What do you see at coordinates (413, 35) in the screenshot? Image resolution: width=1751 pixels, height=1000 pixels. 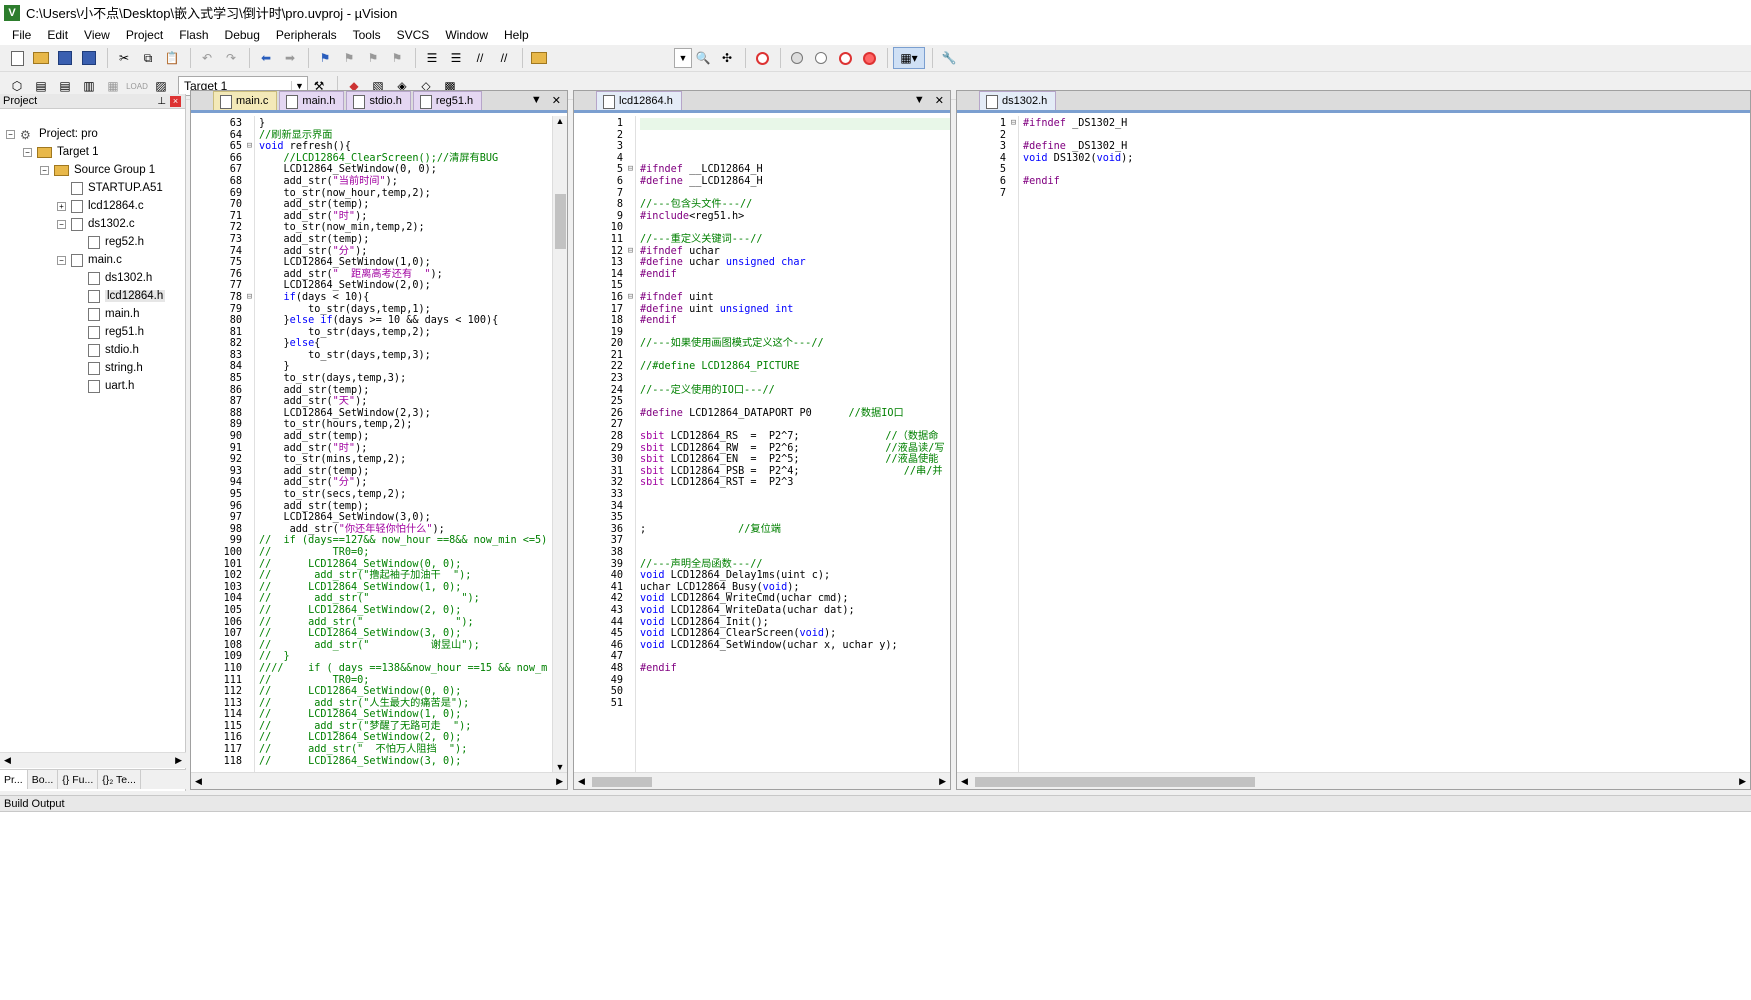 I see `menu-svcs: SVCS` at bounding box center [413, 35].